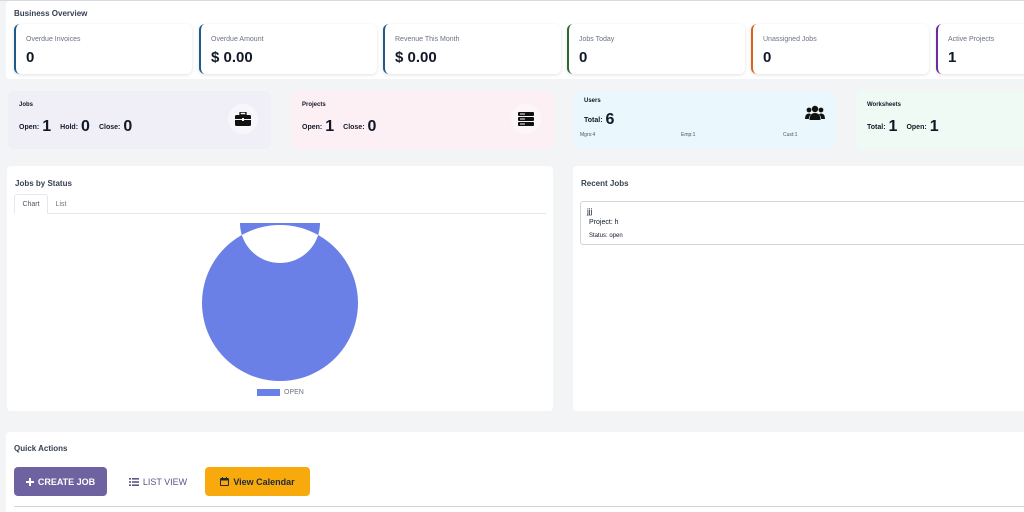 The image size is (1024, 512). Describe the element at coordinates (268, 392) in the screenshot. I see `legend-swatch-open` at that location.